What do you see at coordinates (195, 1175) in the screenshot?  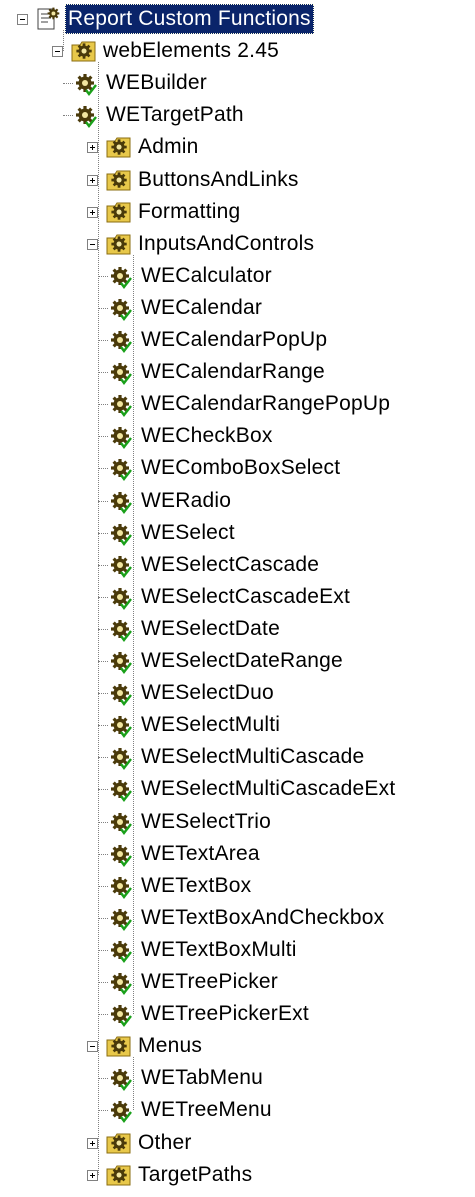 I see `tree-node-label: TargetPaths` at bounding box center [195, 1175].